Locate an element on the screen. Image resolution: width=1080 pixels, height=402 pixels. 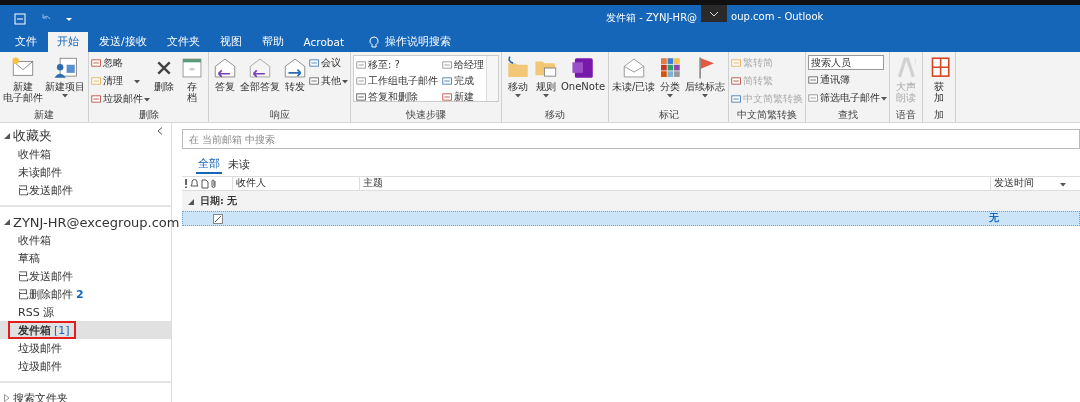
folder-item: 草稿 is located at coordinates (85, 258).